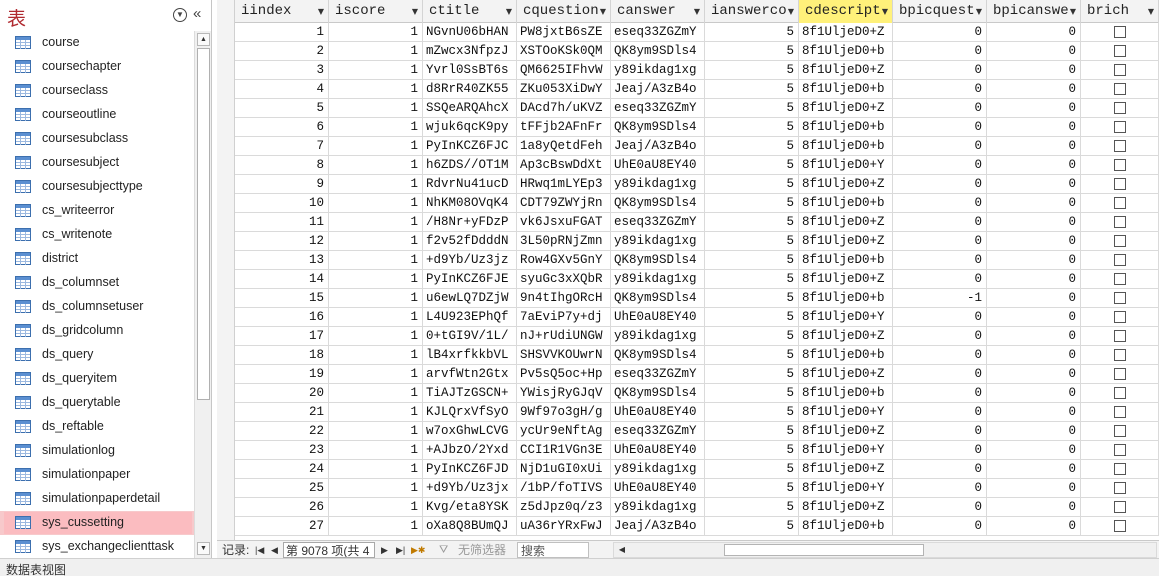 The image size is (1159, 576). What do you see at coordinates (282, 32) in the screenshot?
I see `cell-iindex: 1` at bounding box center [282, 32].